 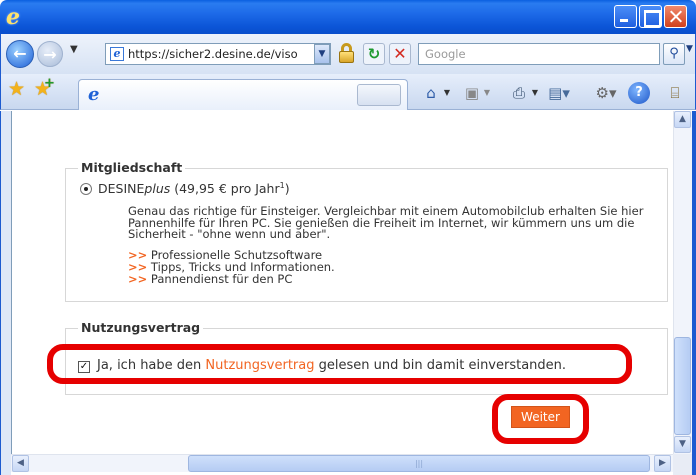 I want to click on title-bar, so click(x=348, y=17).